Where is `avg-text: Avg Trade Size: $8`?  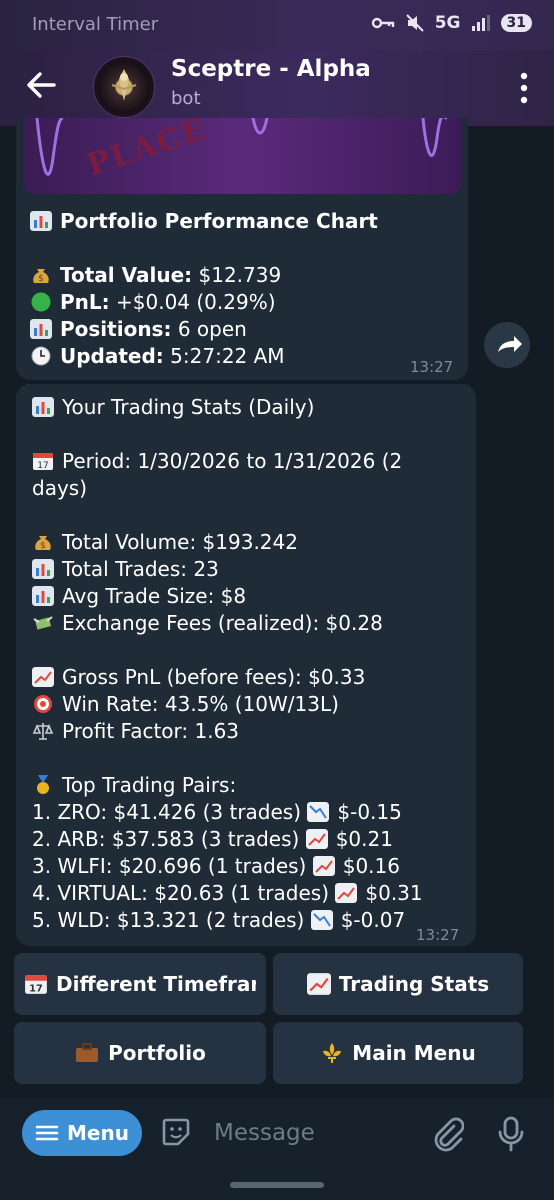
avg-text: Avg Trade Size: $8 is located at coordinates (154, 596).